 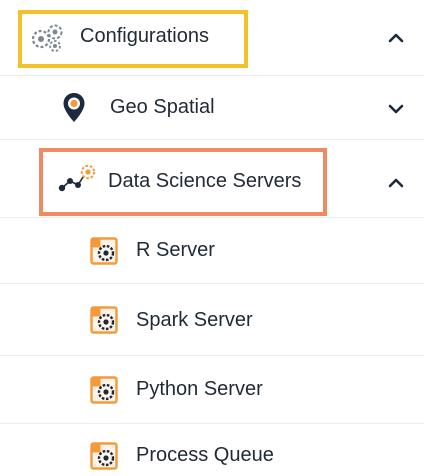 I want to click on submenu-item-label: Spark Server, so click(x=194, y=320).